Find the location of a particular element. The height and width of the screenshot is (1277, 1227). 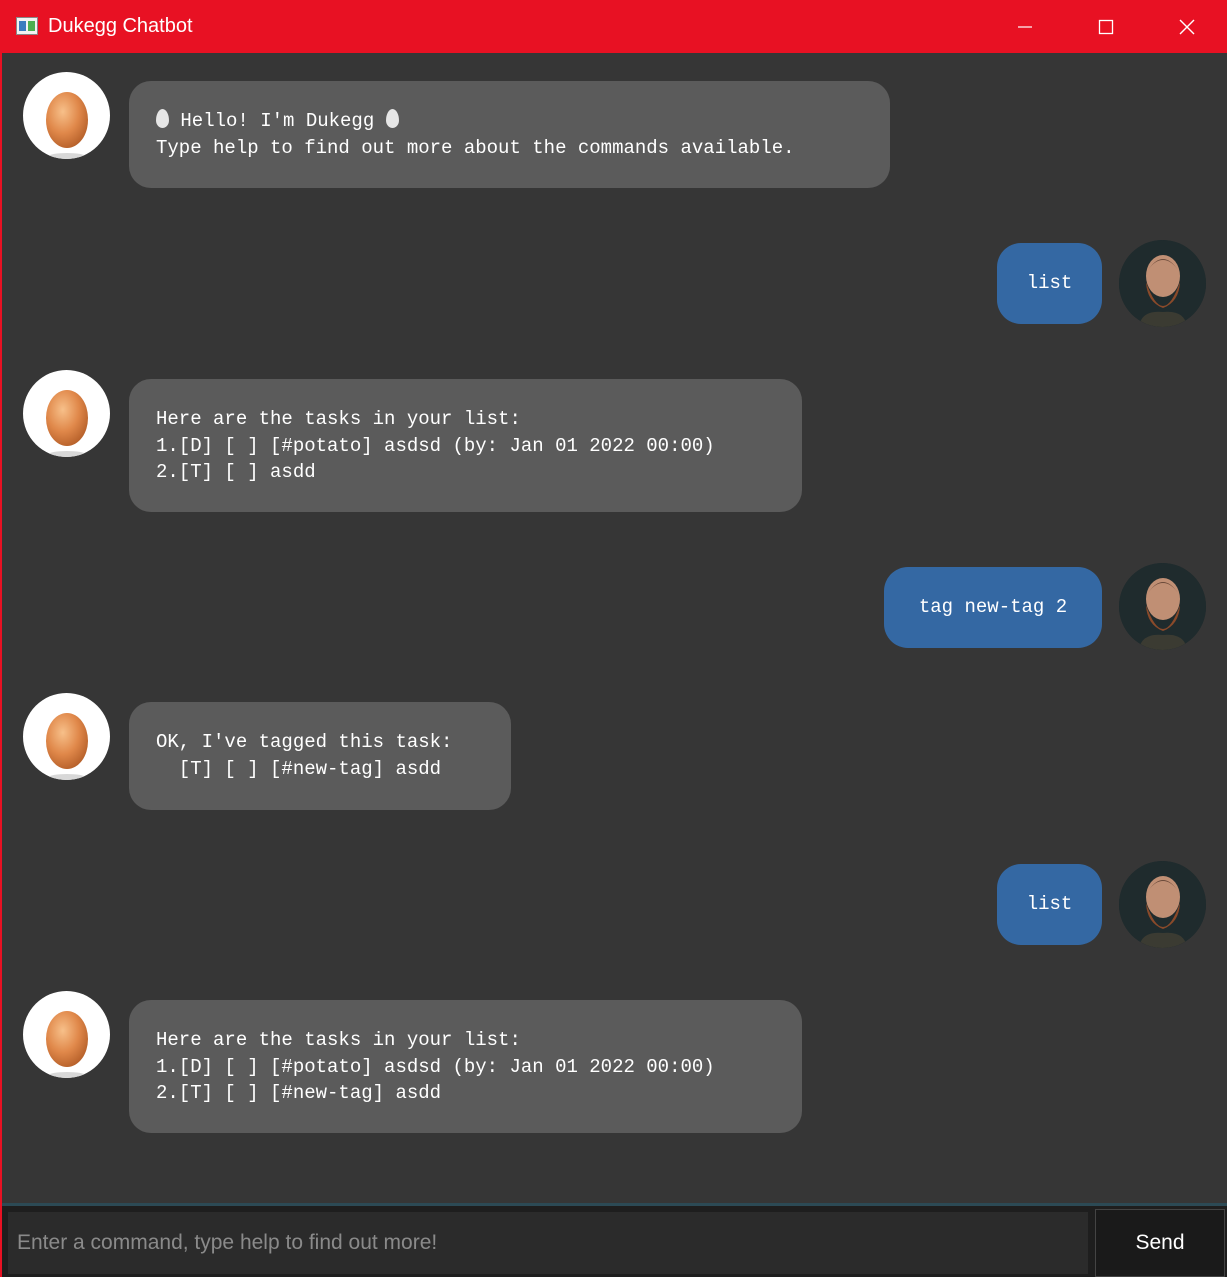

minimize-icon is located at coordinates (1025, 26).